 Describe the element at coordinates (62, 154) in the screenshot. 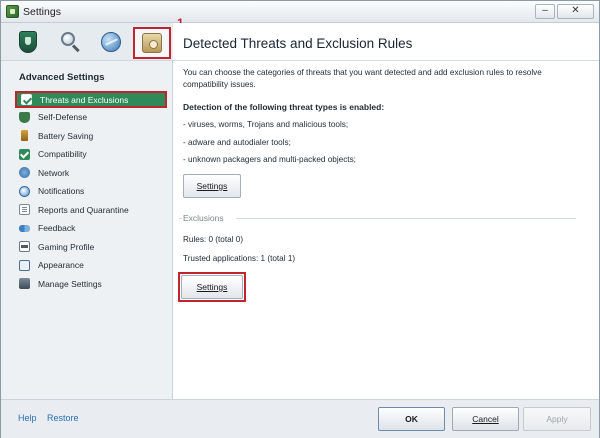

I see `sidebar-item-label: Compatibility` at that location.